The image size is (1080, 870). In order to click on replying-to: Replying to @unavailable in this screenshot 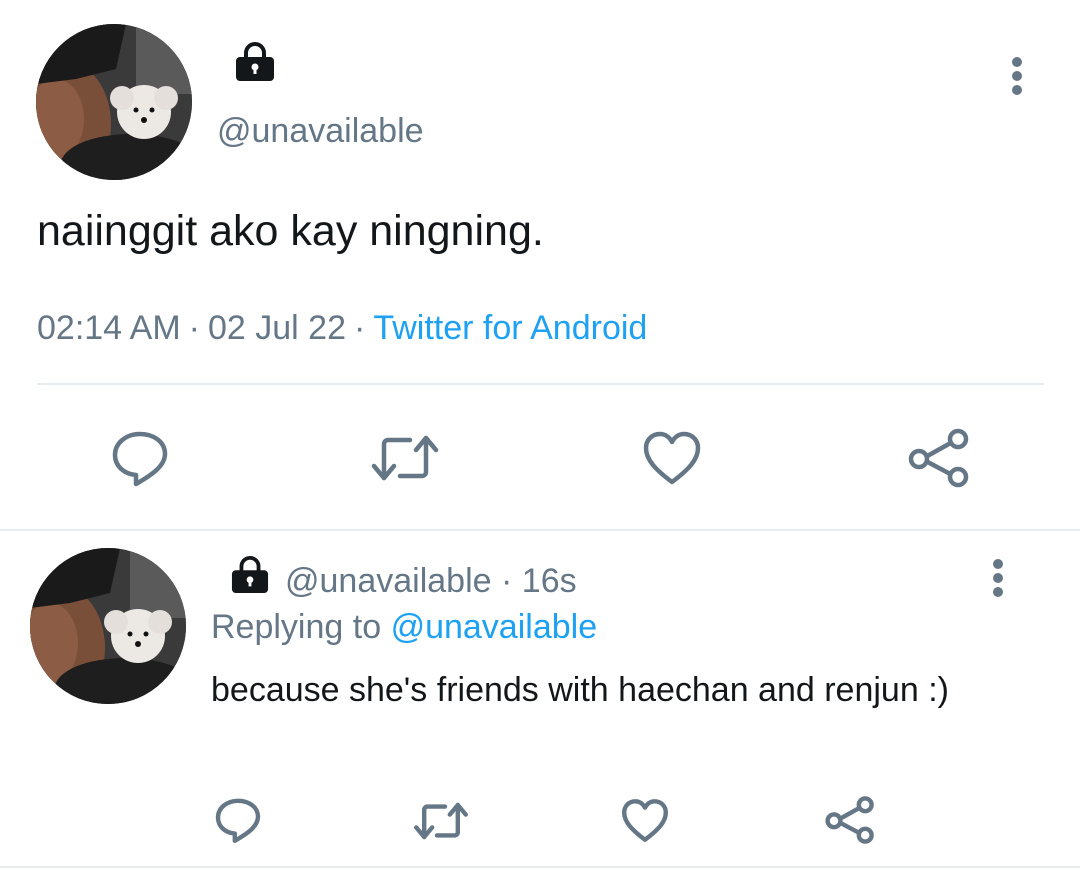, I will do `click(404, 627)`.